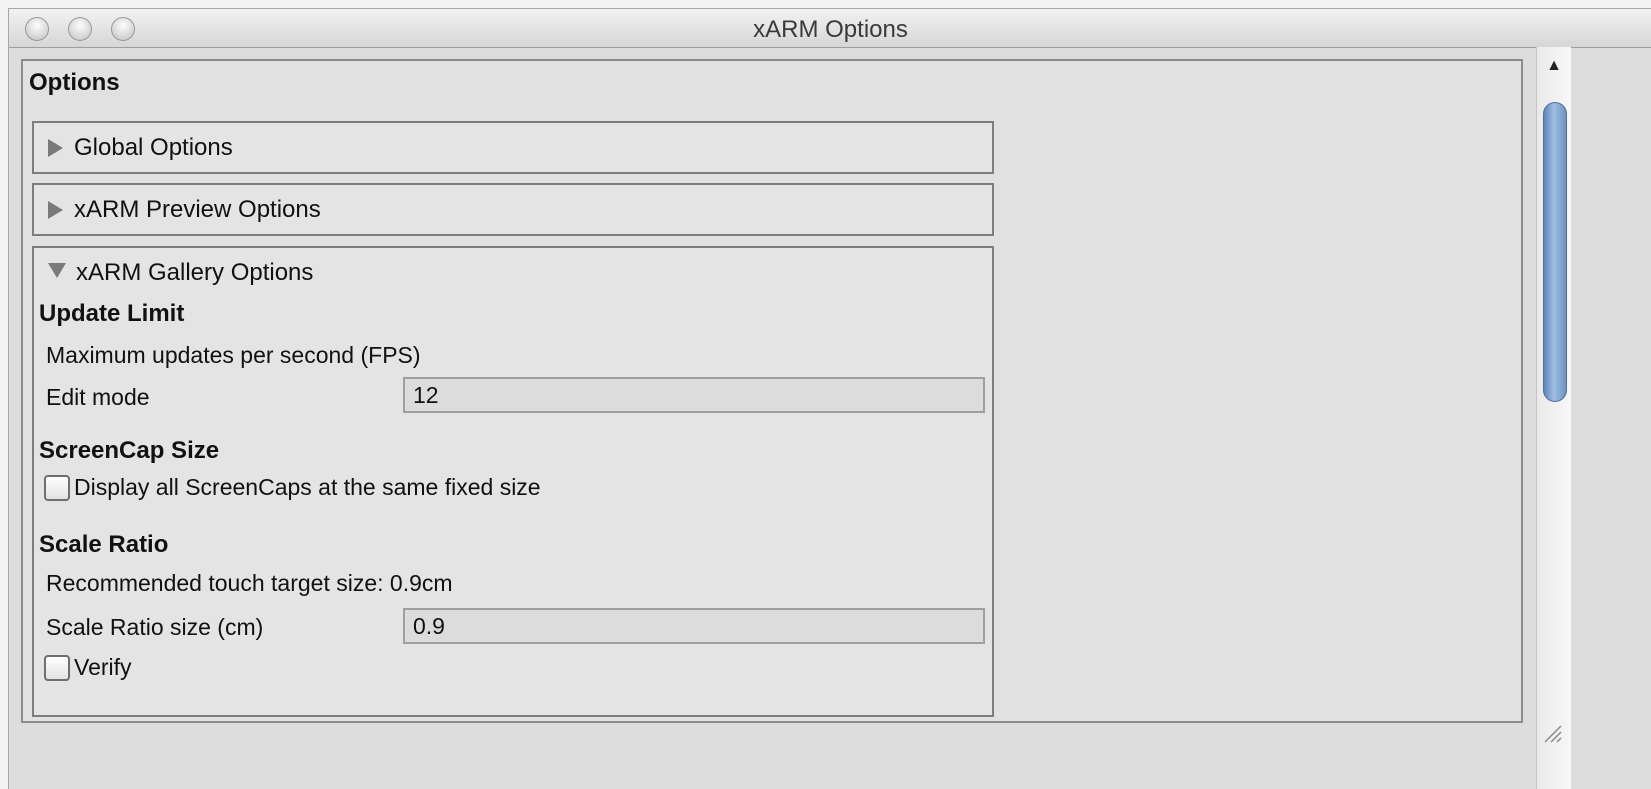 The width and height of the screenshot is (1651, 789). I want to click on options-heading: Options, so click(74, 82).